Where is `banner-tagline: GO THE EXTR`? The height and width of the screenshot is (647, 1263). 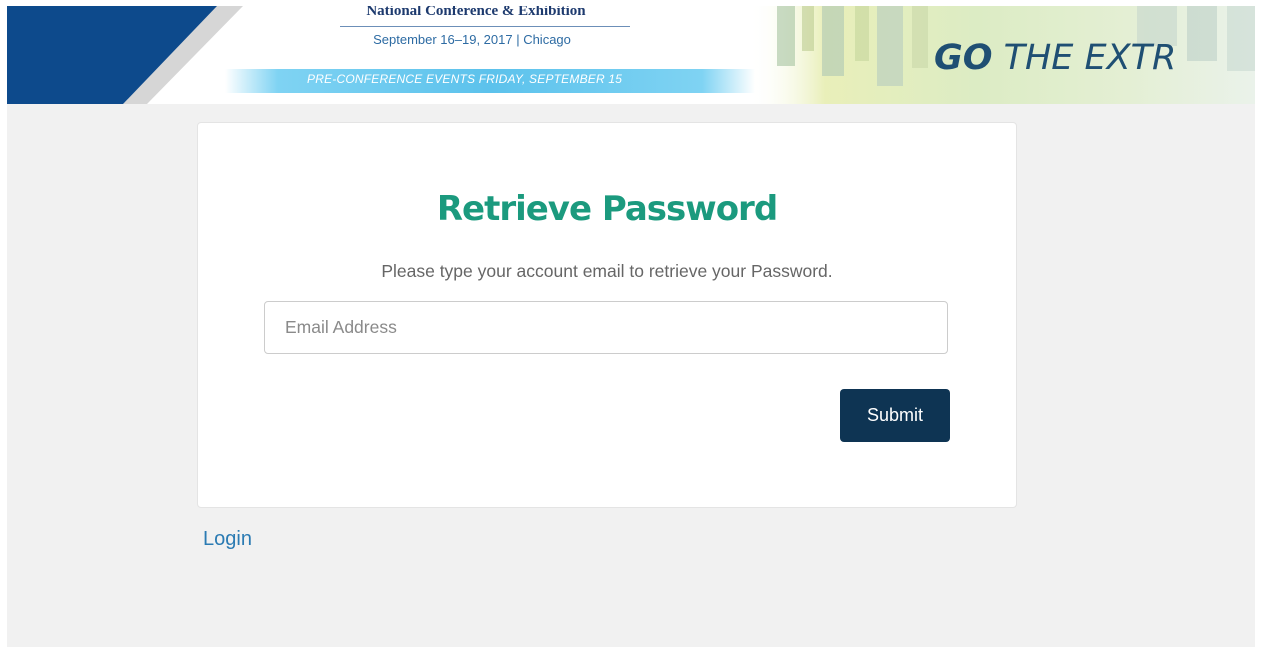 banner-tagline: GO THE EXTR is located at coordinates (1055, 58).